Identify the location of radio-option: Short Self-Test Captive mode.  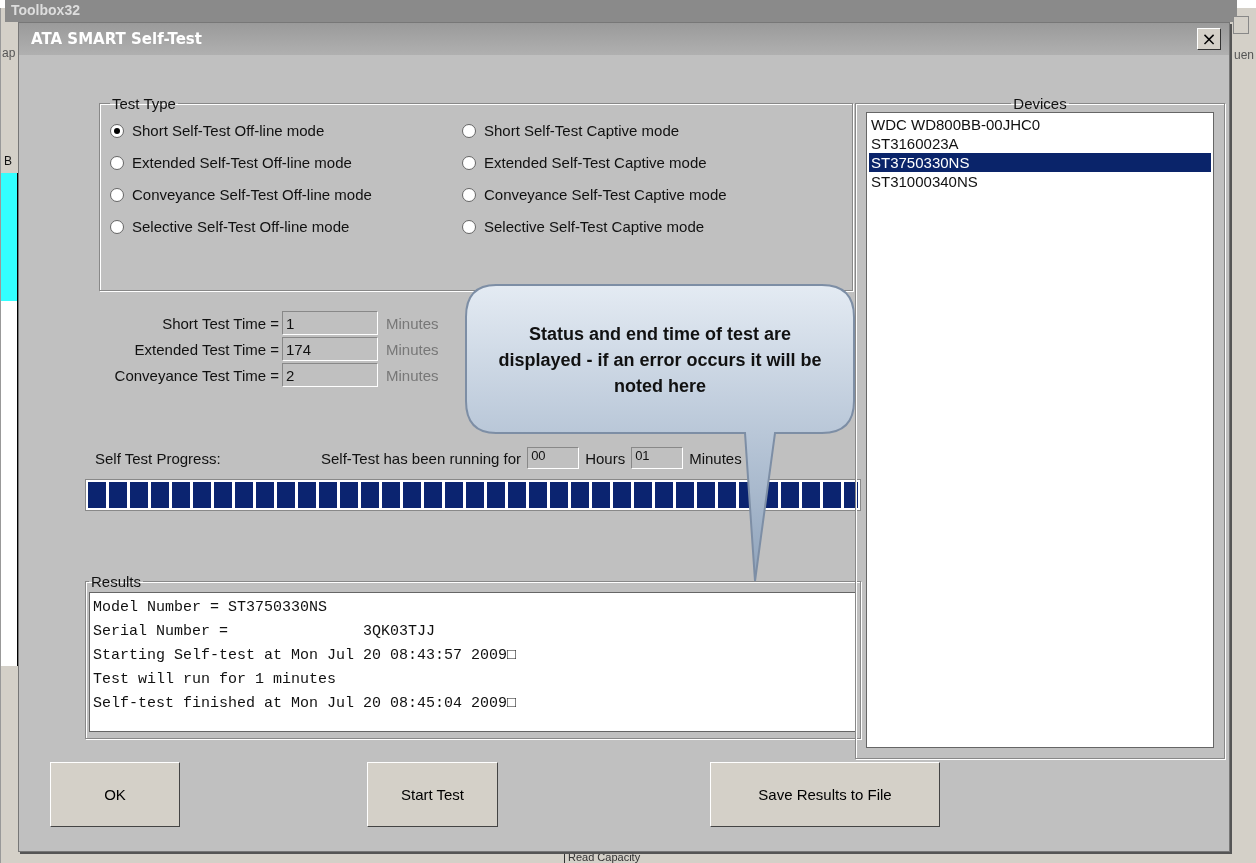
(652, 130).